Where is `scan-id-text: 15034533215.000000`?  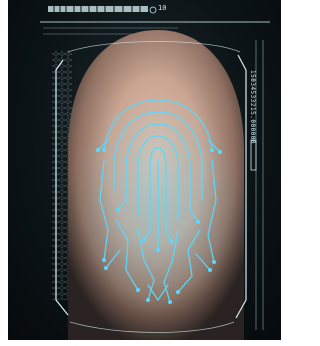 scan-id-text: 15034533215.000000 is located at coordinates (252, 107).